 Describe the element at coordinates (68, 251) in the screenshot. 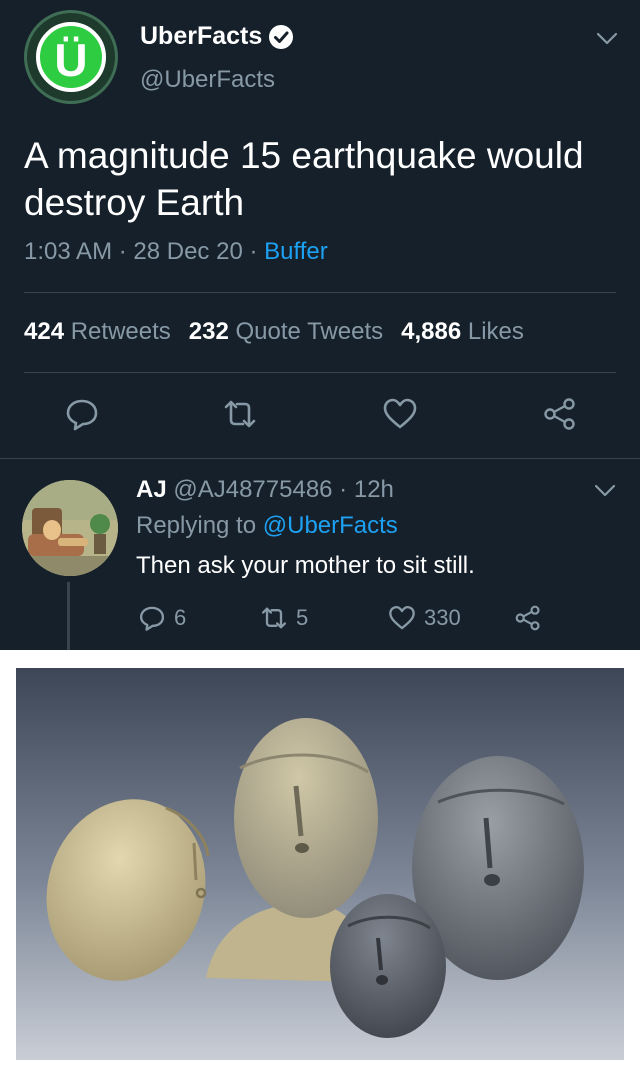

I see `tweet-time: 1:03 AM` at that location.